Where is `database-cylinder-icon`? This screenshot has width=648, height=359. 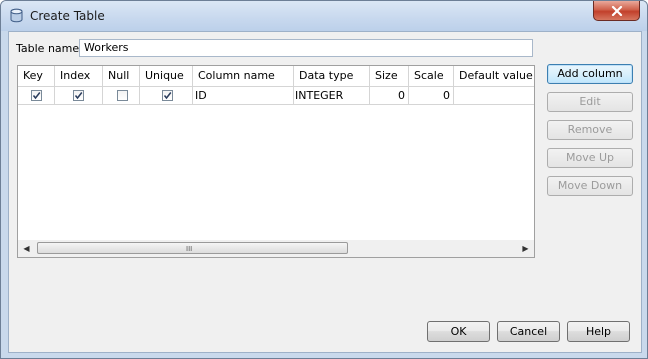 database-cylinder-icon is located at coordinates (16, 15).